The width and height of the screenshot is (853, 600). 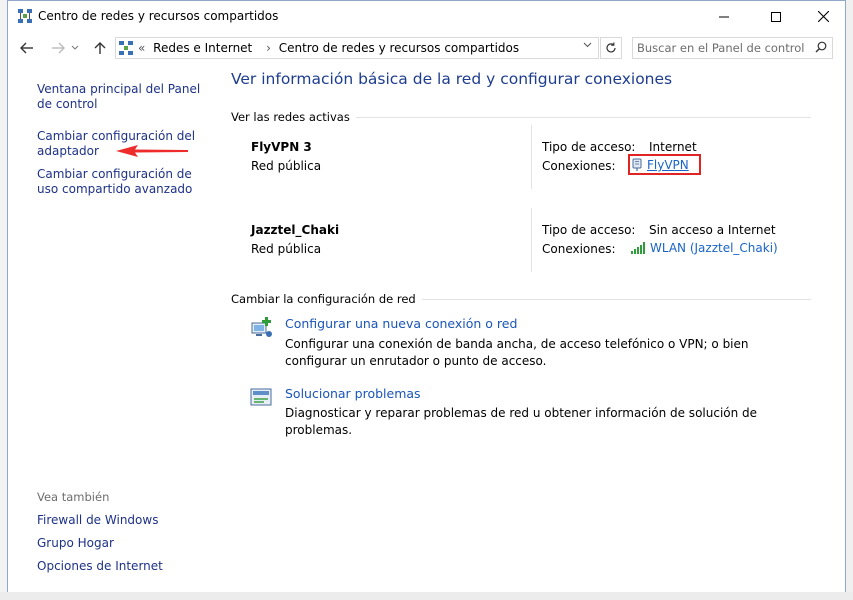 I want to click on troubleshoot-icon, so click(x=261, y=397).